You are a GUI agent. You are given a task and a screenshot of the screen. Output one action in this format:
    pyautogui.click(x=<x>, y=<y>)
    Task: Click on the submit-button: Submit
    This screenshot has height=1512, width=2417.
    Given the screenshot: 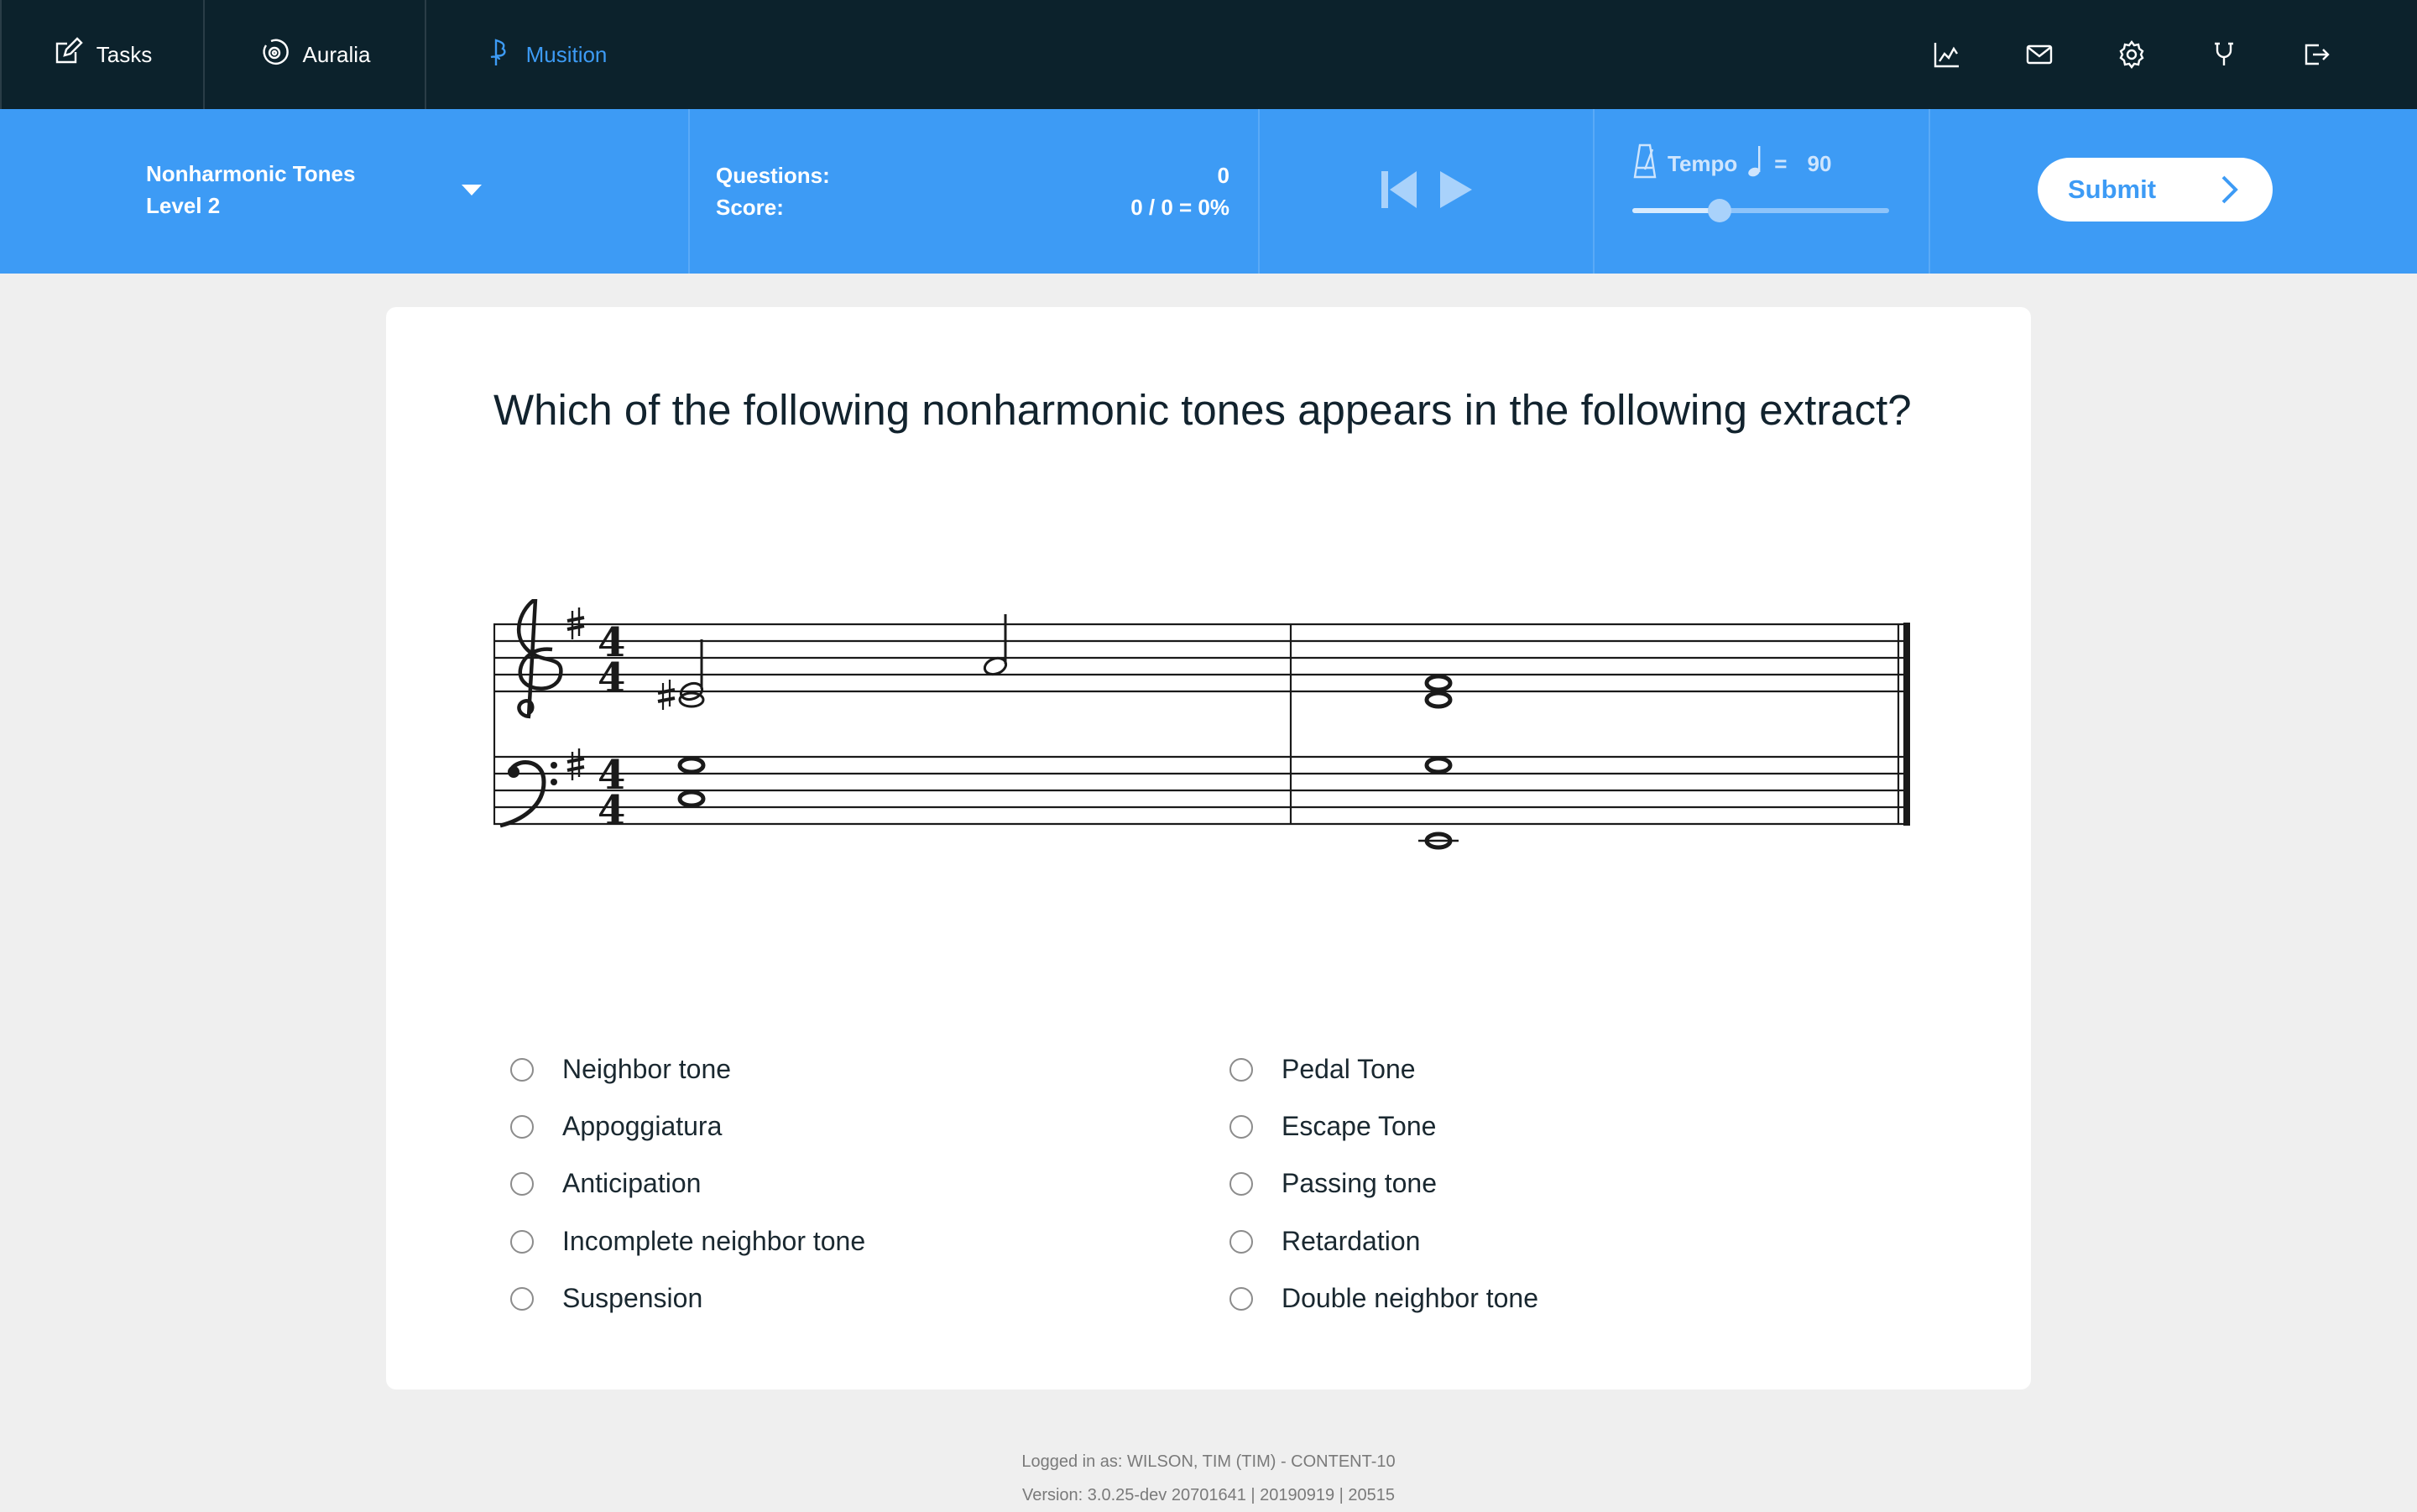 What is the action you would take?
    pyautogui.click(x=2155, y=190)
    